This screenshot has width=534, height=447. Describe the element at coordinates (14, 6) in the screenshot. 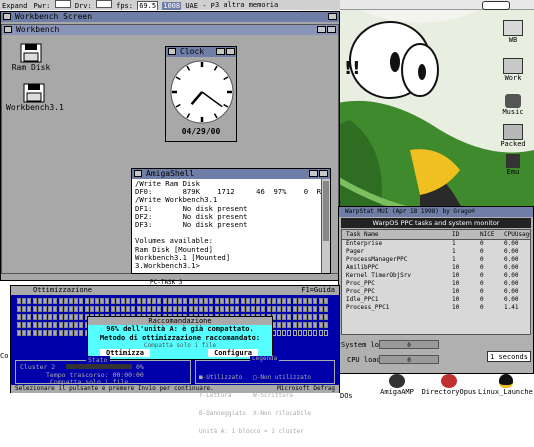

I see `expand-button: Expand` at that location.